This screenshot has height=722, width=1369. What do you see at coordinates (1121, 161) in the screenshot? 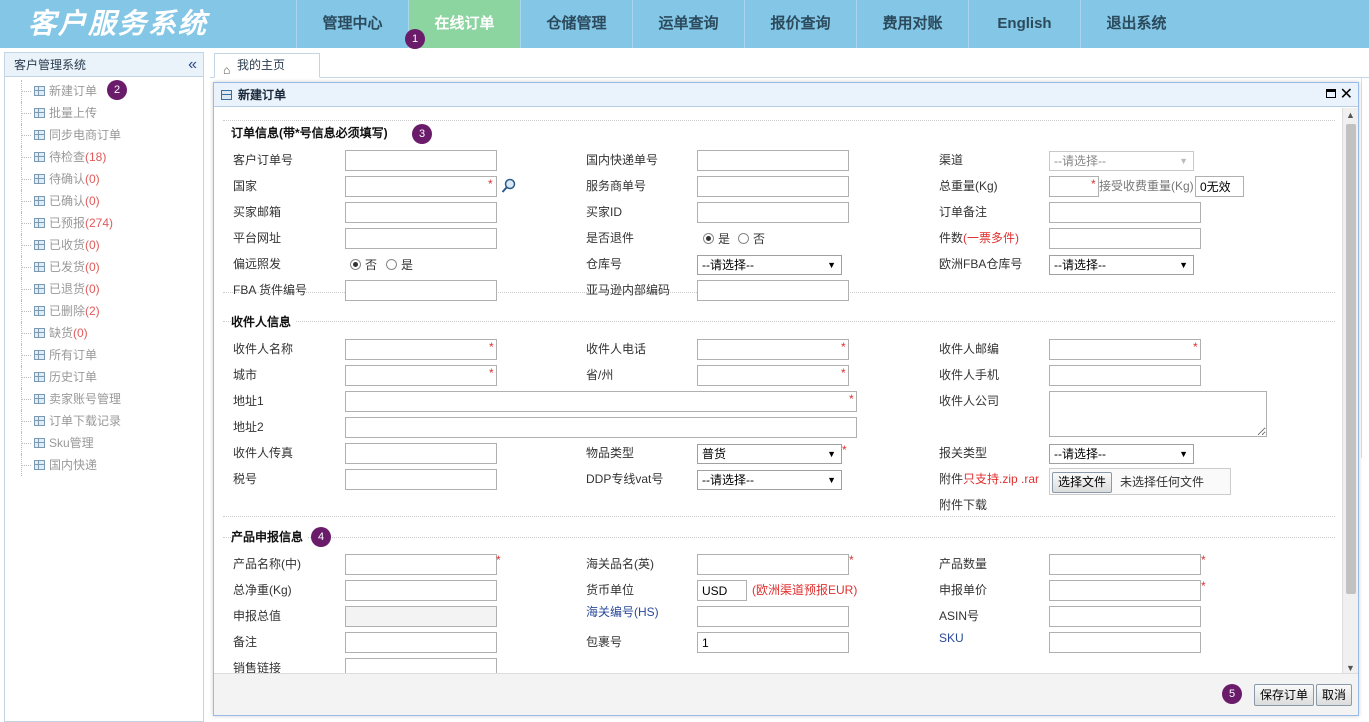
I see `channel-select: --请选择-- ▼` at bounding box center [1121, 161].